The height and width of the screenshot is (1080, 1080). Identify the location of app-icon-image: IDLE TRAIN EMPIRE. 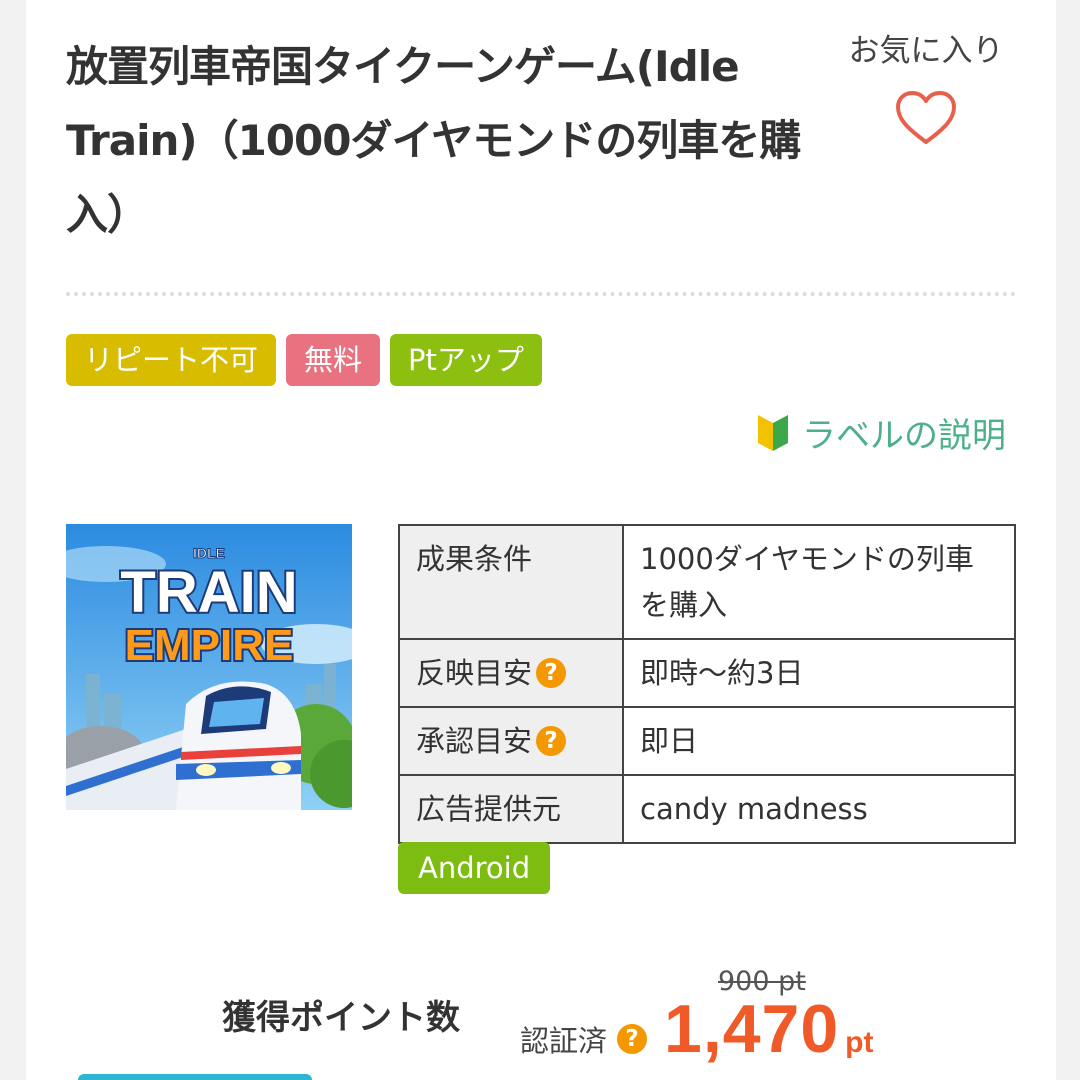
(209, 667).